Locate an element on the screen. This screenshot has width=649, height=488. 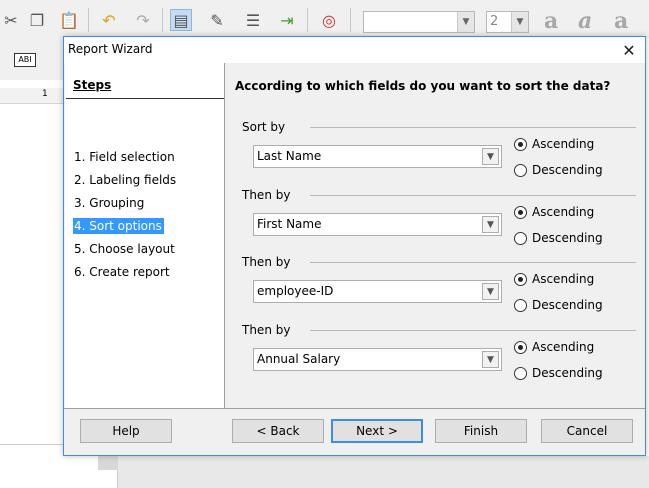
sort-1-ascending-radio: Ascending is located at coordinates (554, 144).